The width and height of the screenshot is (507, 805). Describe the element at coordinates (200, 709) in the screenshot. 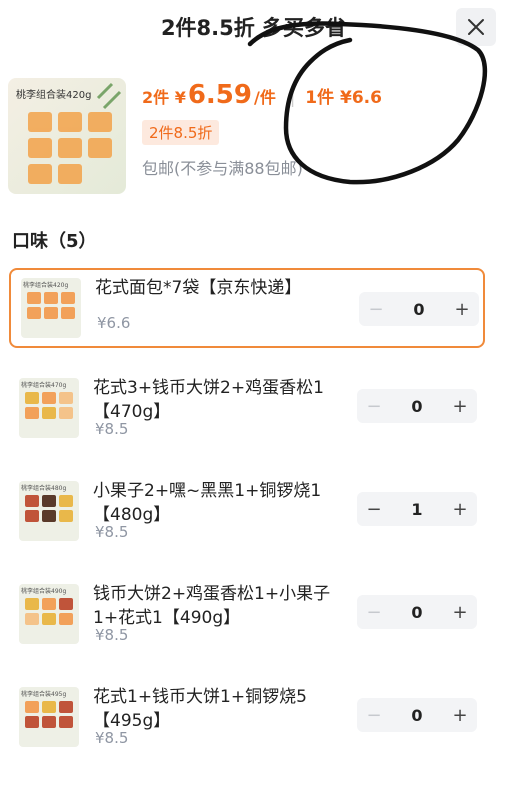

I see `flavor-name: 花式1+钱币大饼1+铜锣烧5【495g】` at that location.